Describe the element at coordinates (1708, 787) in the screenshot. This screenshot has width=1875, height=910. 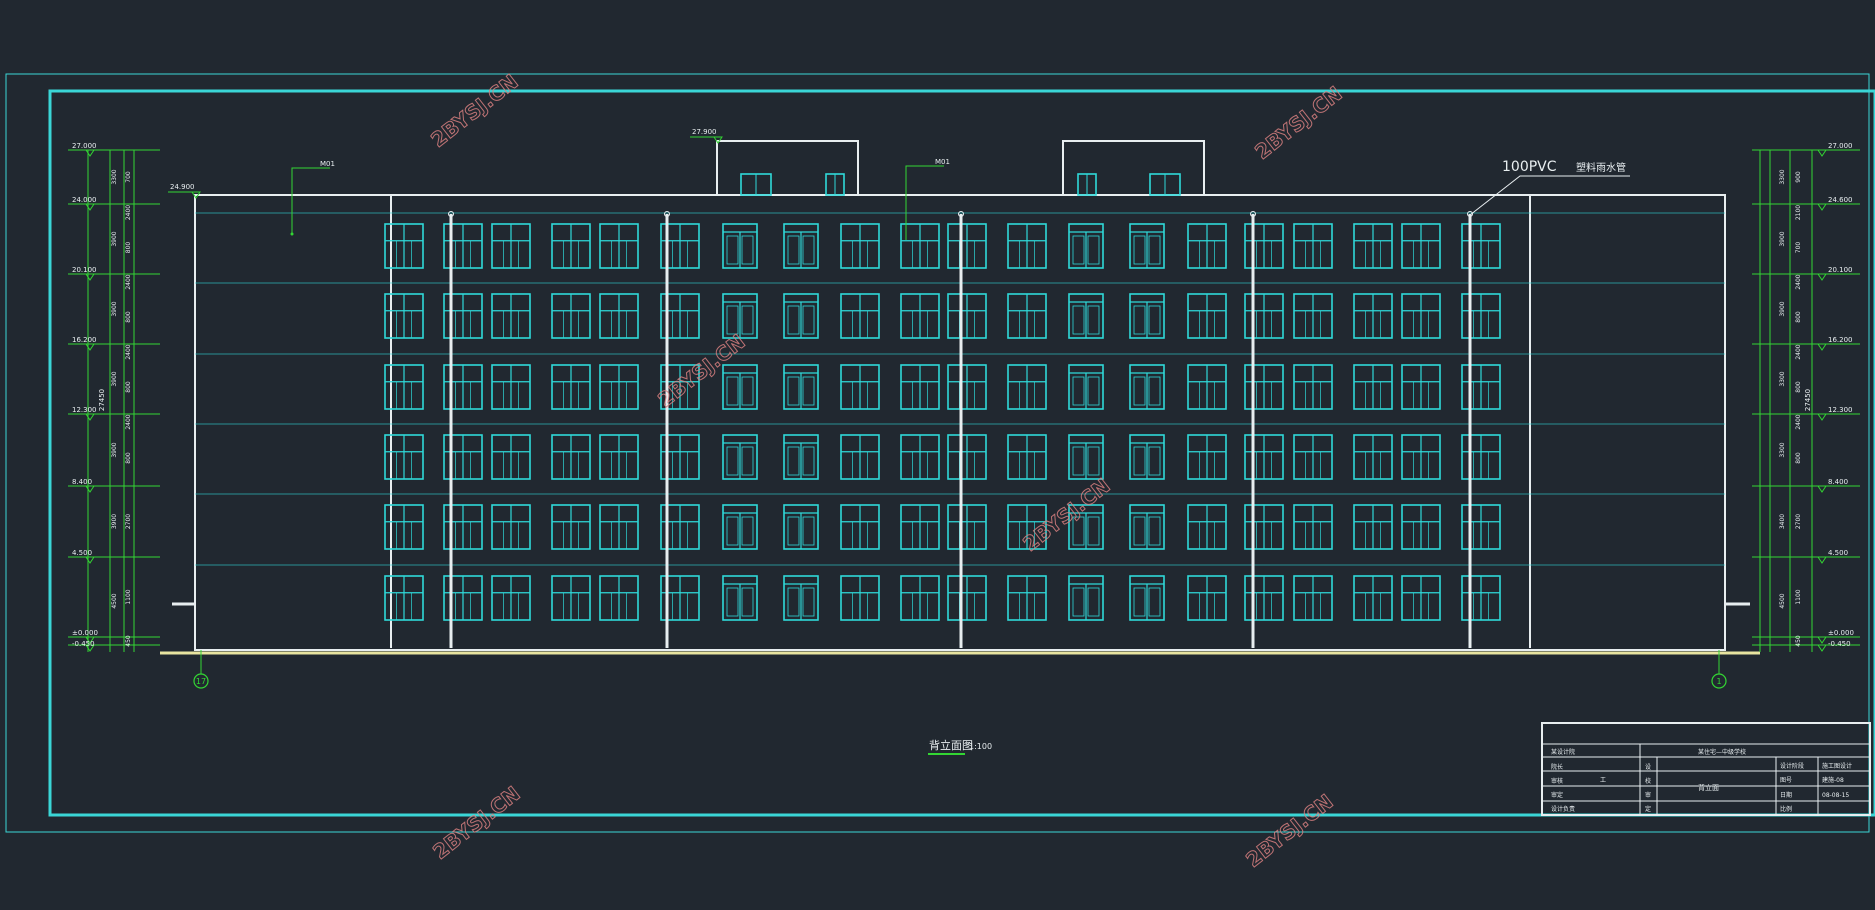
I see `tb-drawing-name: 背立面` at that location.